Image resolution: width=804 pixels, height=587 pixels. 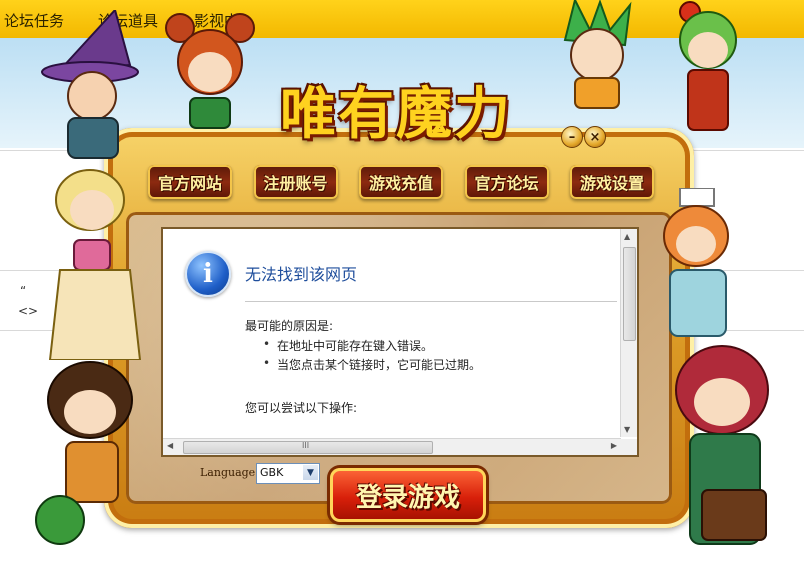 I want to click on scroll-right-arrow-icon: ▶, so click(x=614, y=445).